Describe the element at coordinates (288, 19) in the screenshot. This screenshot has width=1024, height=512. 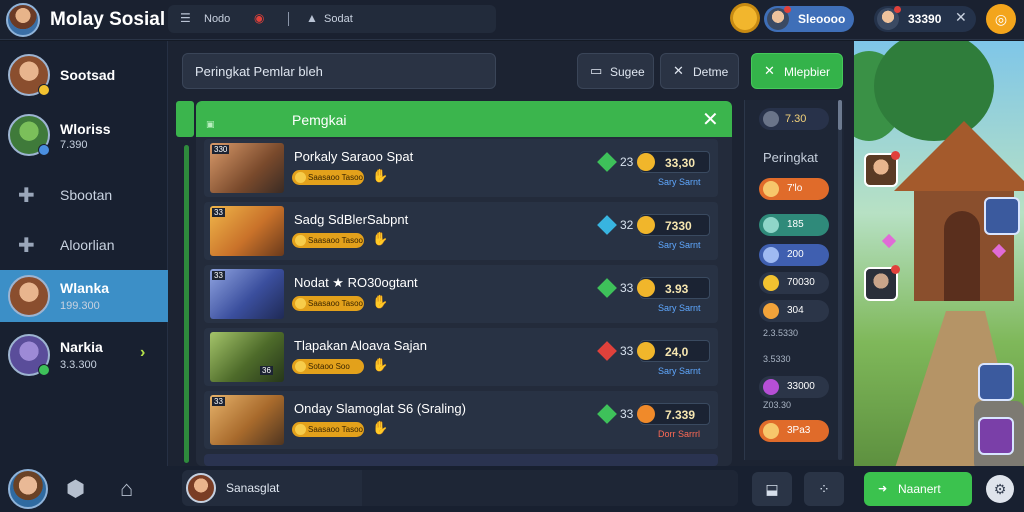
I see `toolbar-divider` at that location.